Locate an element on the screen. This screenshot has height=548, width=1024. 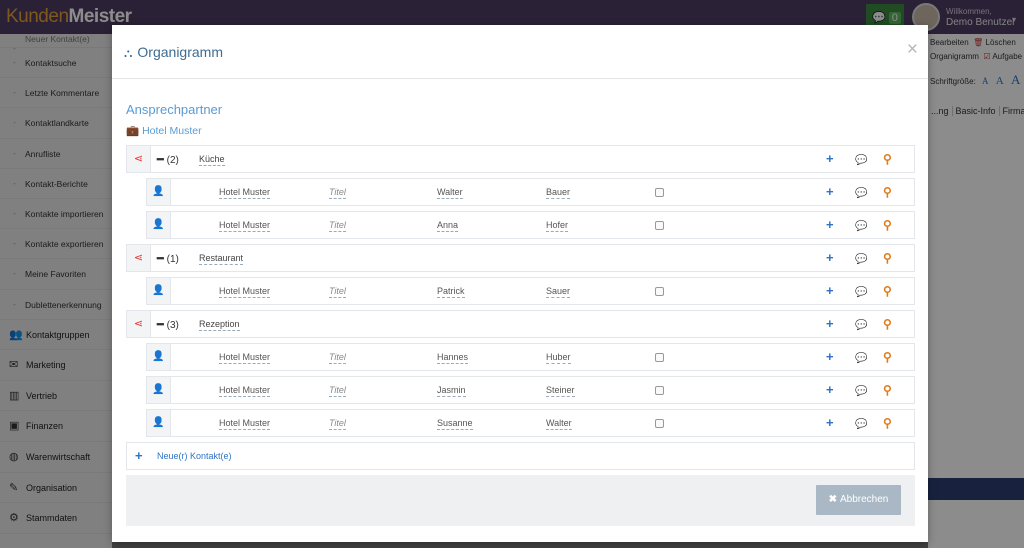
group-row: ⋖ ━ (3) Rezeption + 💬 ⚲ is located at coordinates (520, 324).